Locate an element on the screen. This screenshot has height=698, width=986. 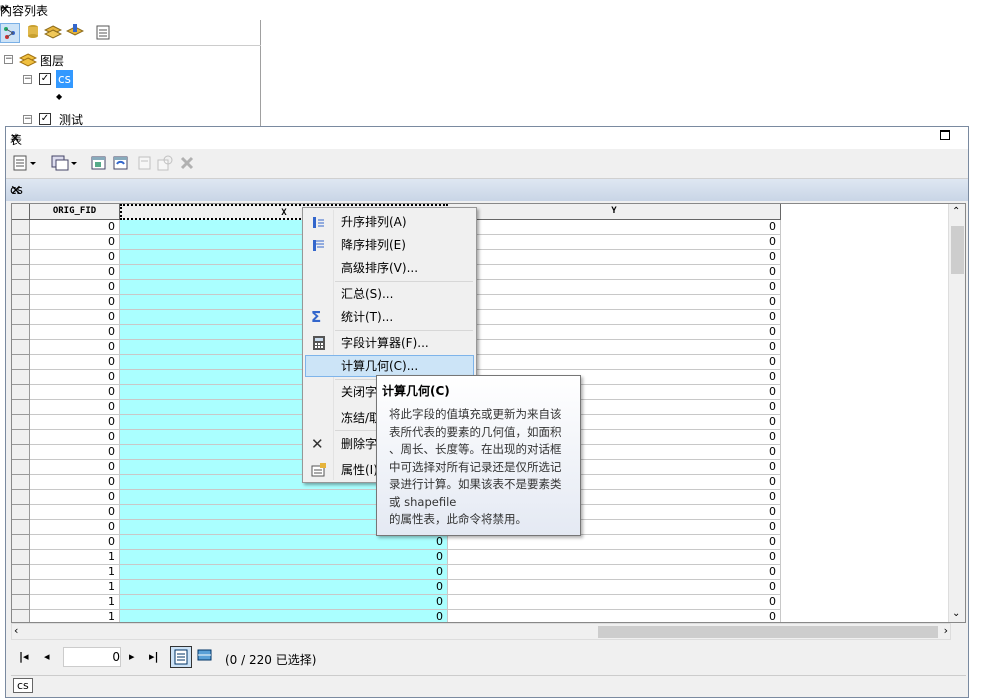
menu-item-sort-descending: 降序排列(E) is located at coordinates (389, 245).